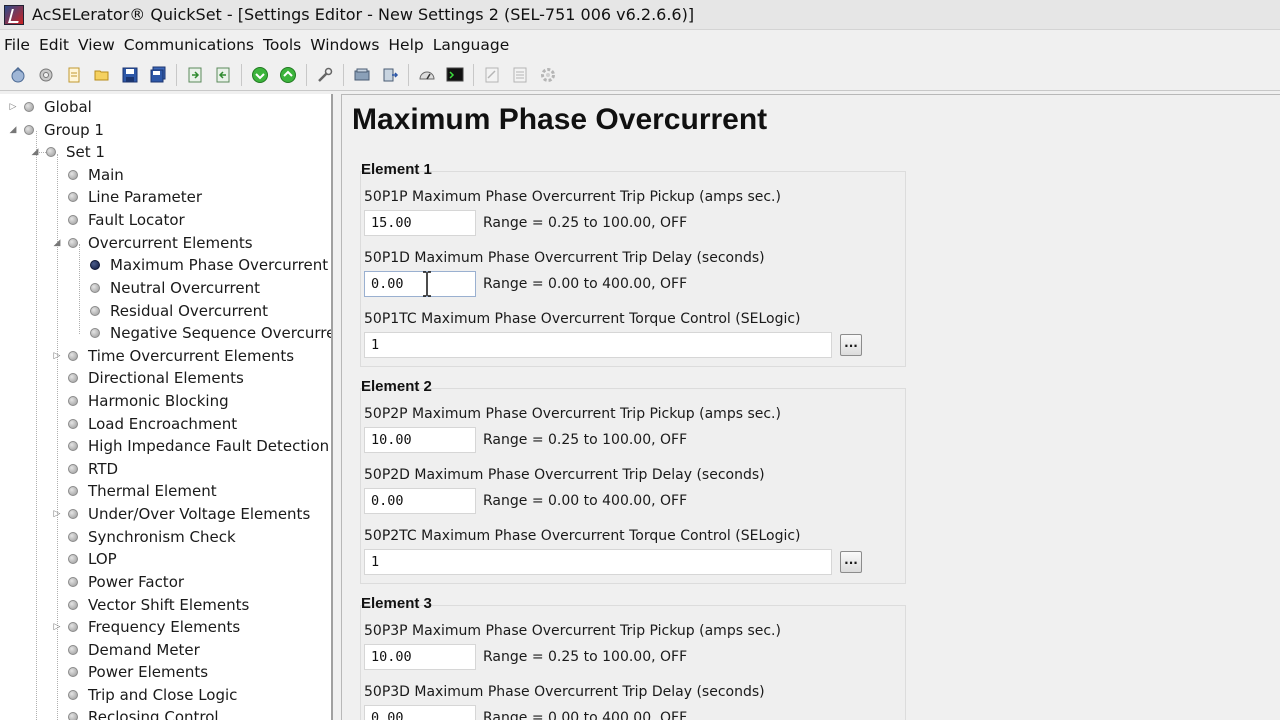  I want to click on tree-item-under-over-voltage-elements: ▷ Under/Over Voltage Elements, so click(181, 514).